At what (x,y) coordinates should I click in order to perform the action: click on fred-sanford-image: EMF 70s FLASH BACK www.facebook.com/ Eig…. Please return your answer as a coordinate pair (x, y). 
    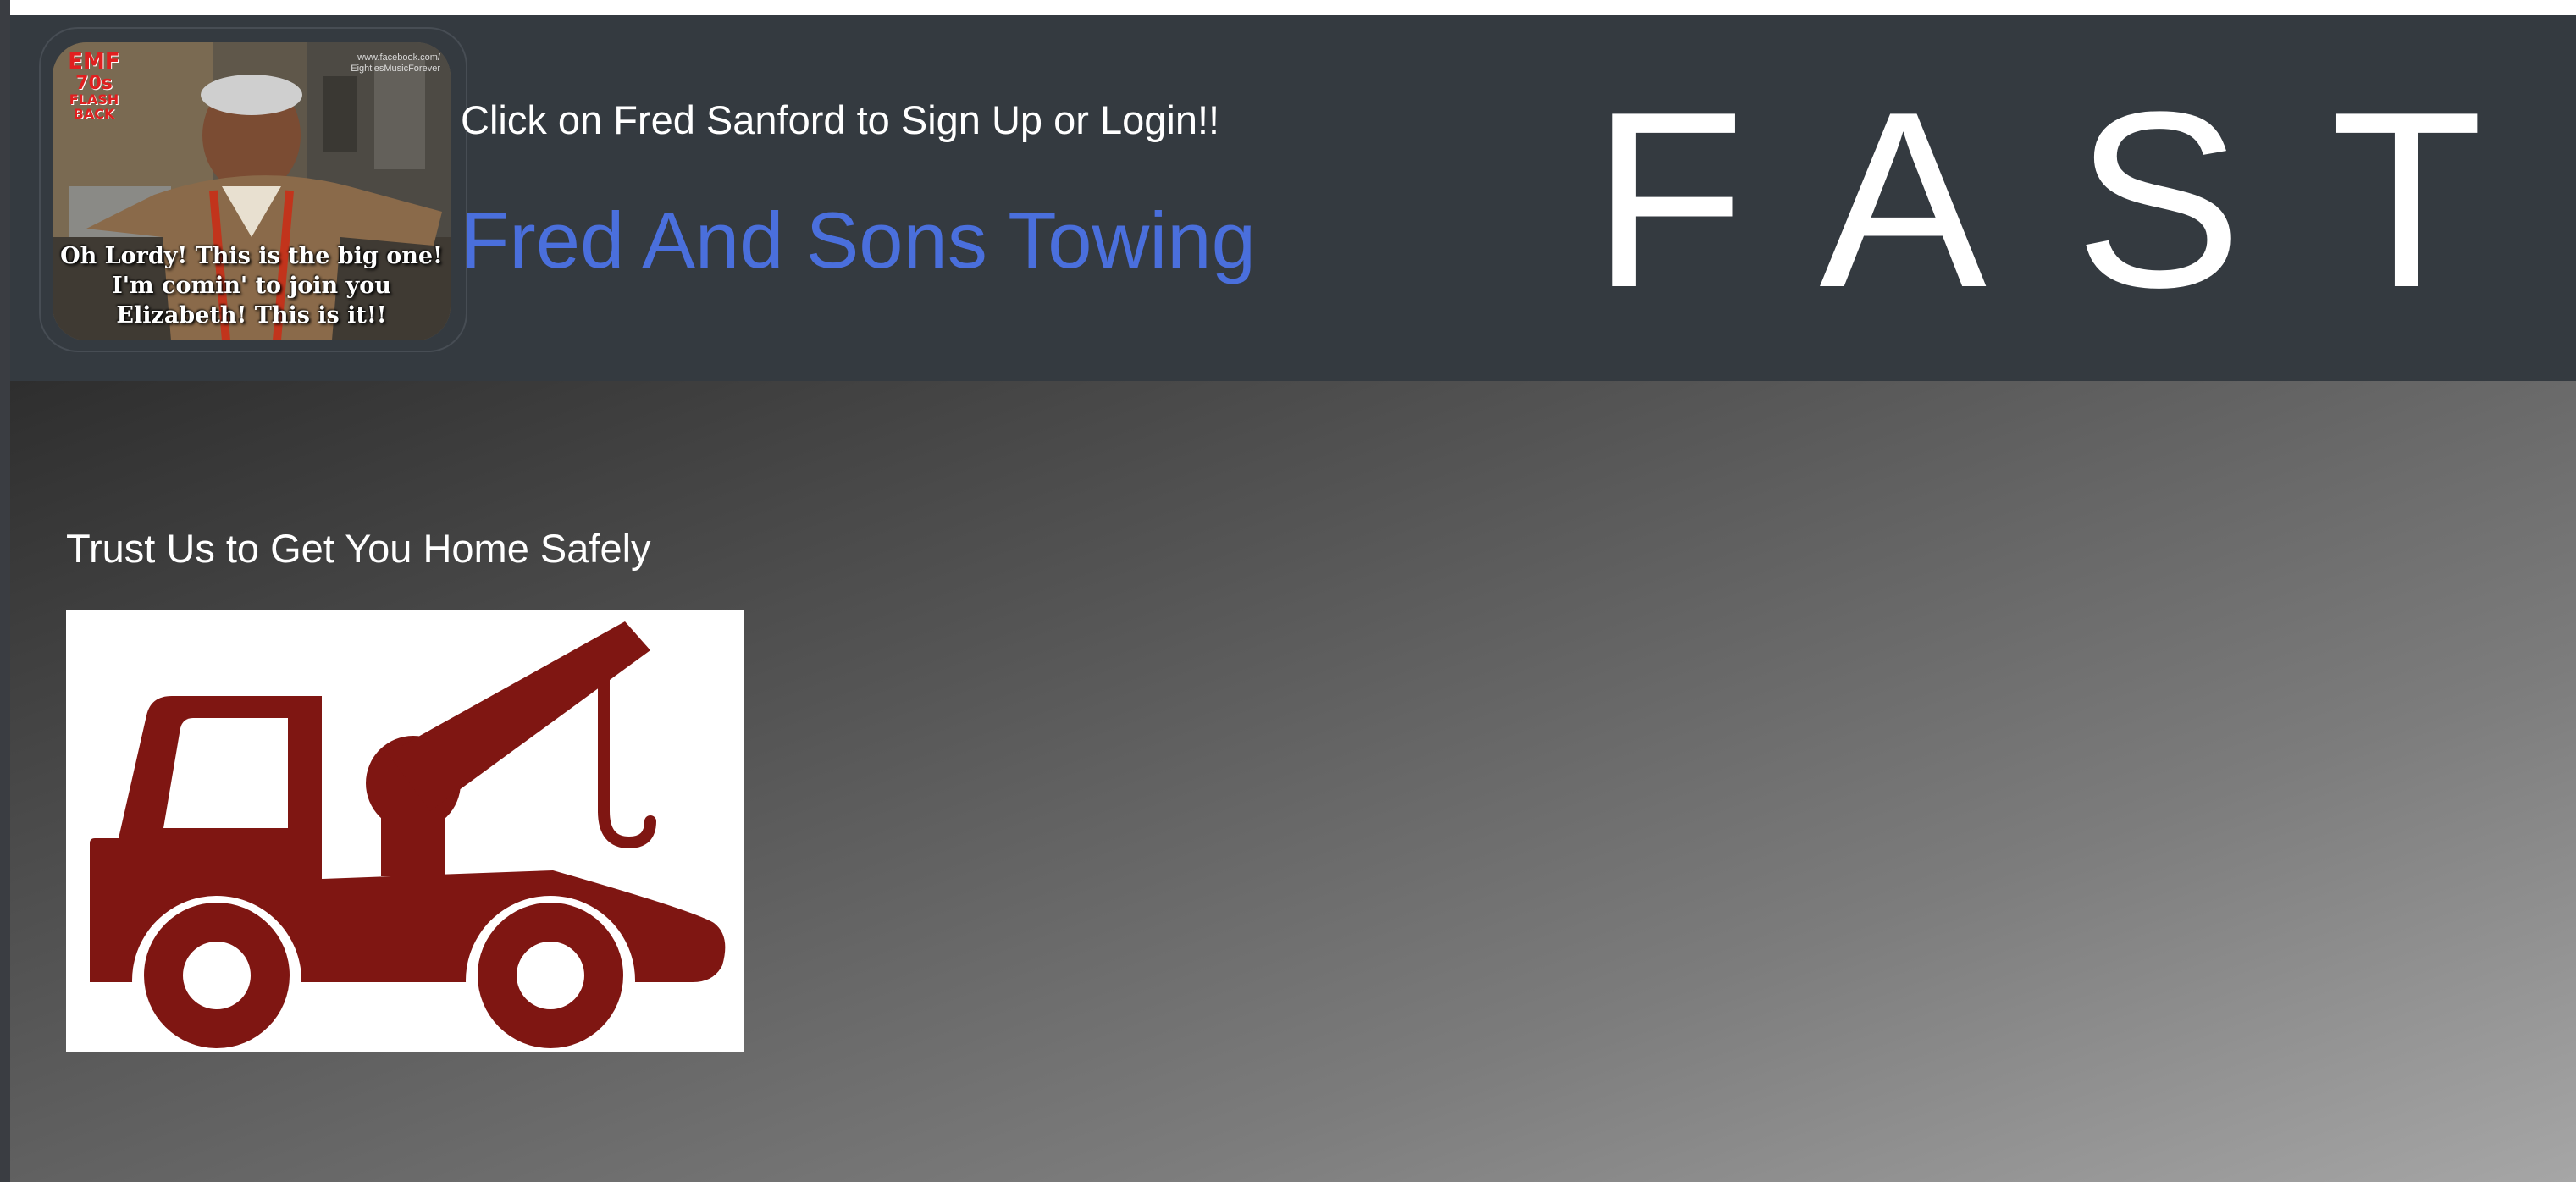
    Looking at the image, I should click on (252, 191).